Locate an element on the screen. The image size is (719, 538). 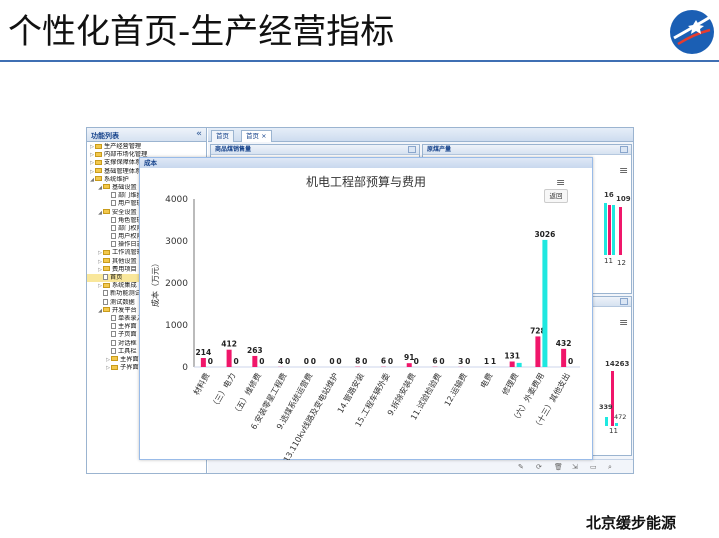
bg-value-label: 109 is located at coordinates (623, 199).